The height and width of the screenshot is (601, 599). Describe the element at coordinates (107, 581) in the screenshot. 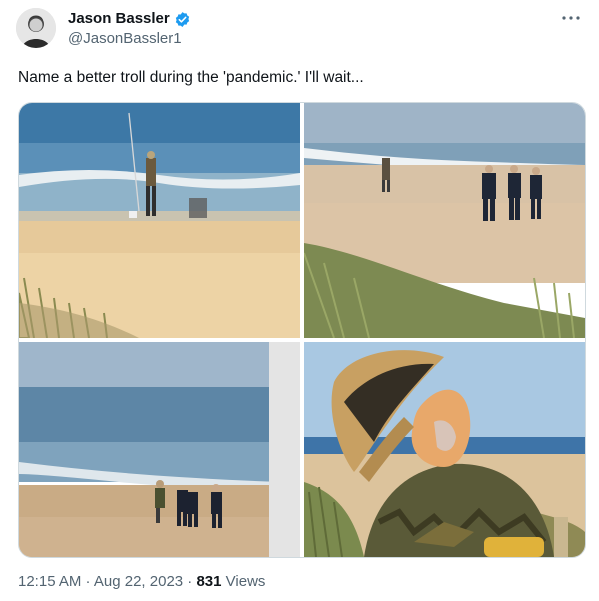

I see `timestamp: 12:15 AM · Aug 22, 2023 ·` at that location.